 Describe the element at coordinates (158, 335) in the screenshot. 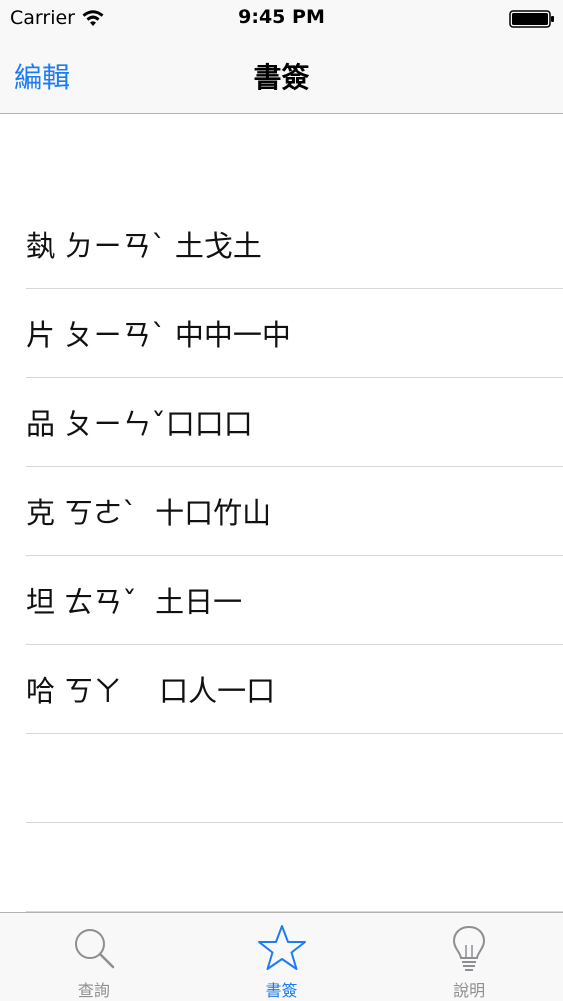

I see `bookmark-text: 片 ㄆㄧㄢˋ 中中一中` at that location.